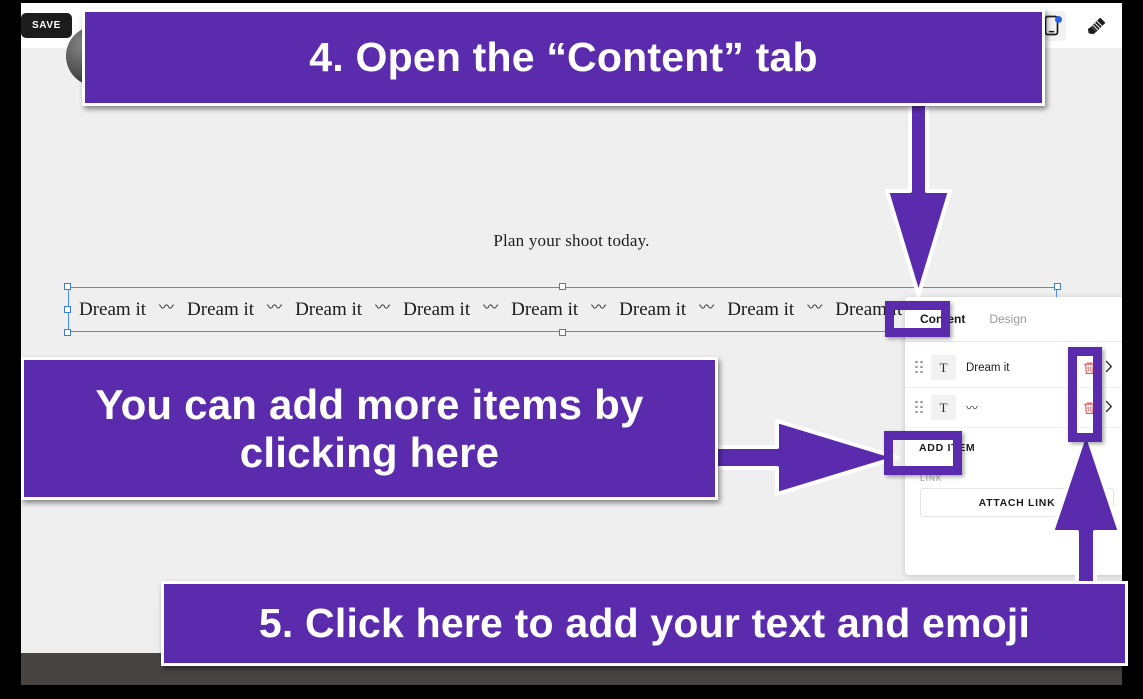  What do you see at coordinates (562, 332) in the screenshot?
I see `resize-handle-bottom-center` at bounding box center [562, 332].